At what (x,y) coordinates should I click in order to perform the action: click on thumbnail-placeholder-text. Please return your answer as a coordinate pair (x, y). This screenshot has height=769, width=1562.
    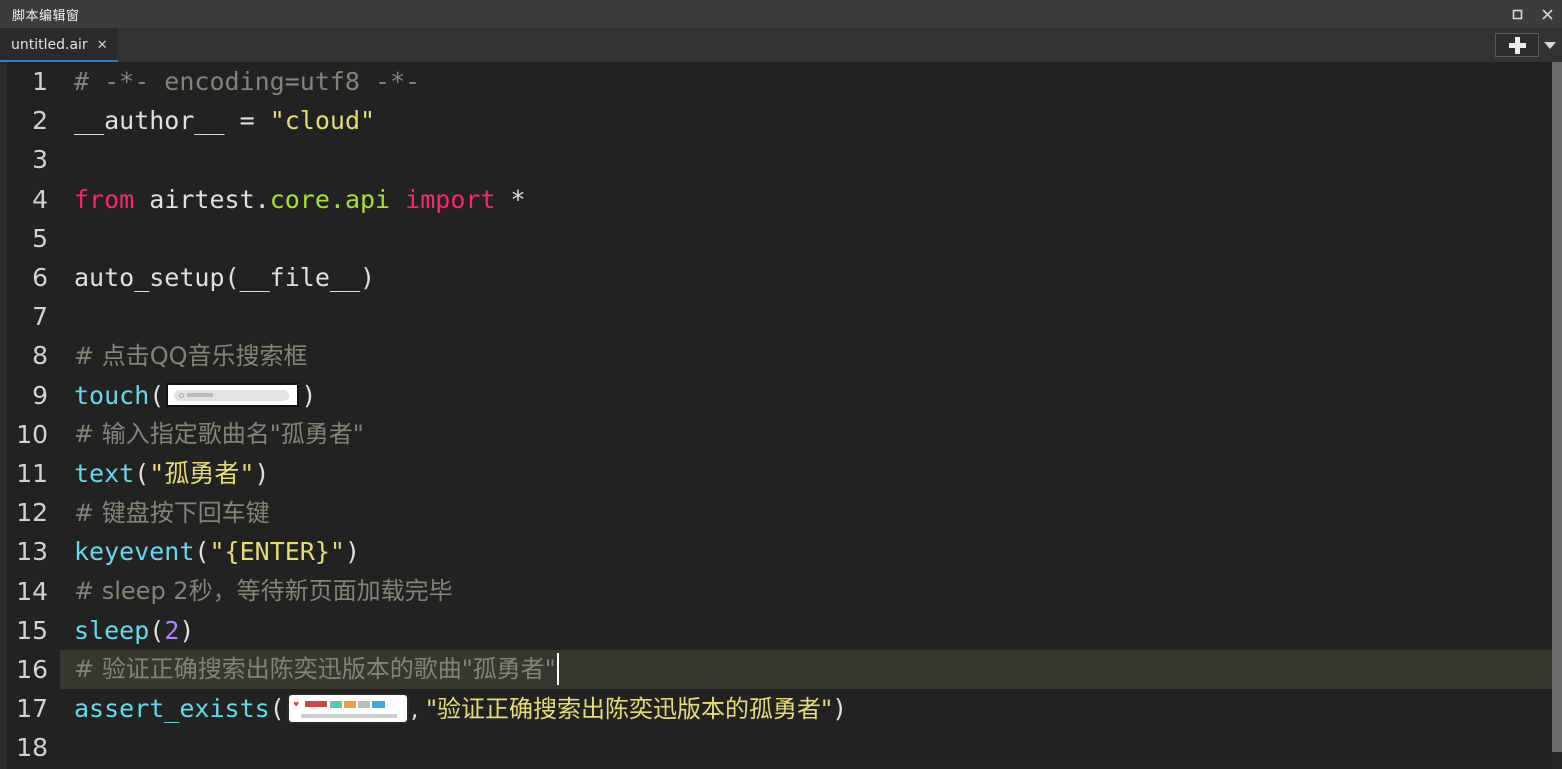
    Looking at the image, I should click on (200, 395).